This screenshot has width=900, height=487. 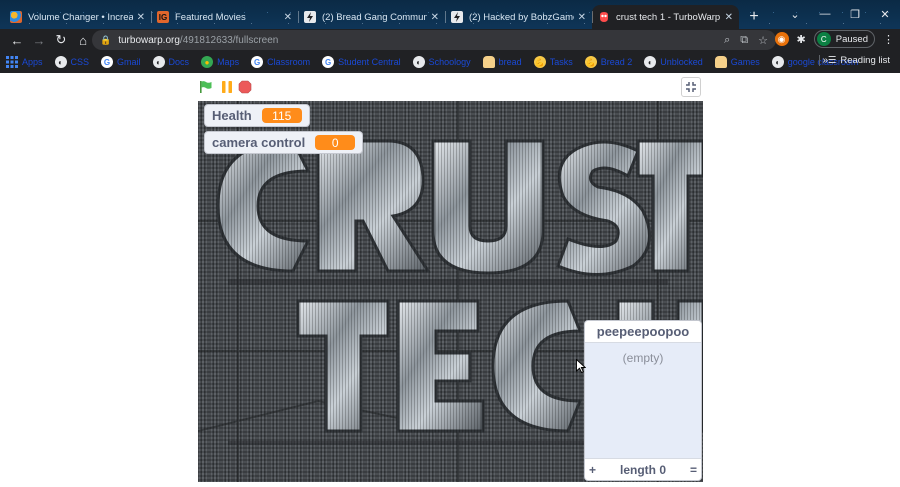 I want to click on profile-button: C Paused, so click(x=844, y=39).